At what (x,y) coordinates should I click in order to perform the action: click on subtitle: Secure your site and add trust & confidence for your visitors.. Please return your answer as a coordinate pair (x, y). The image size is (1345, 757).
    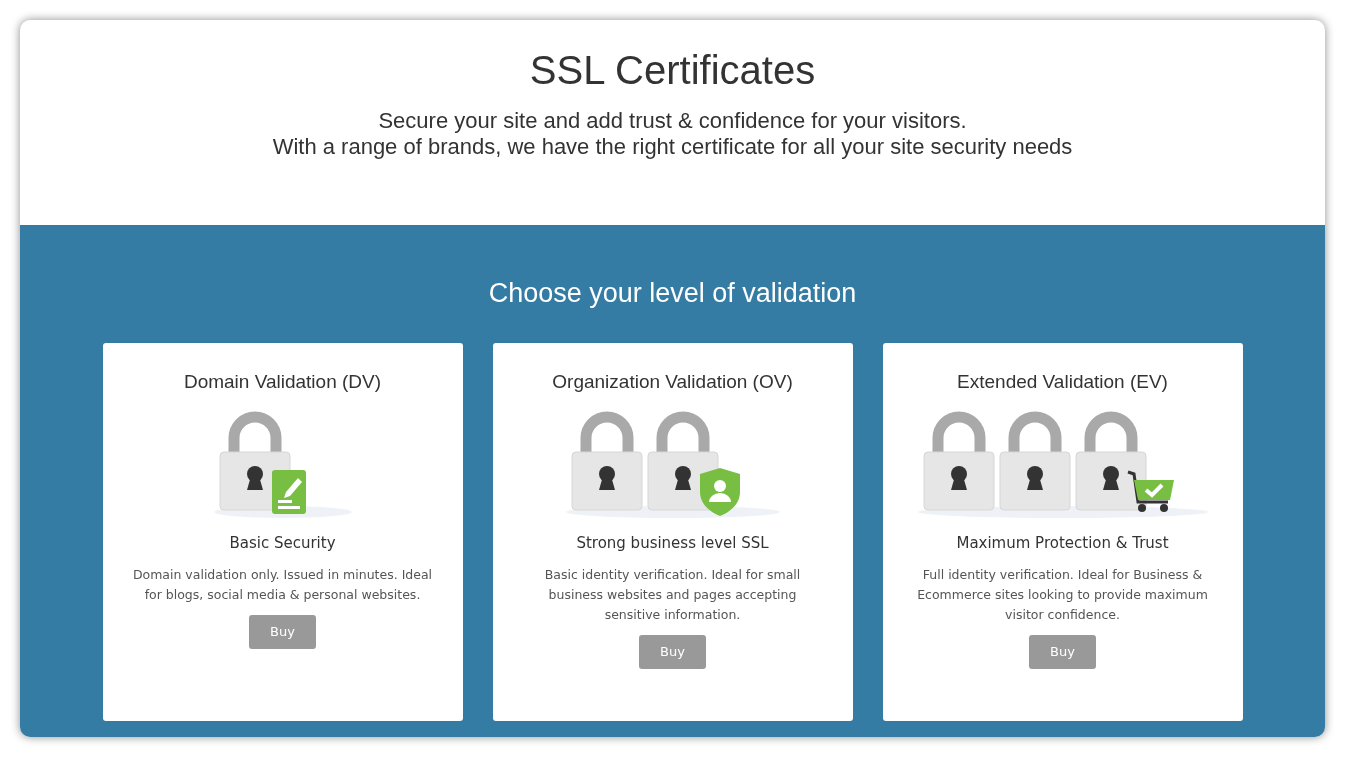
    Looking at the image, I should click on (672, 121).